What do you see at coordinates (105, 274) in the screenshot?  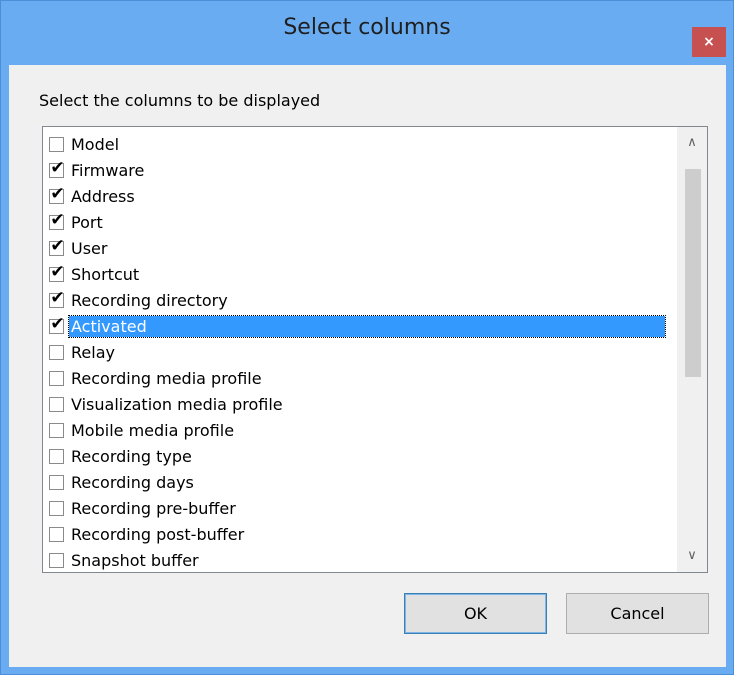 I see `list-item-label: Shortcut` at bounding box center [105, 274].